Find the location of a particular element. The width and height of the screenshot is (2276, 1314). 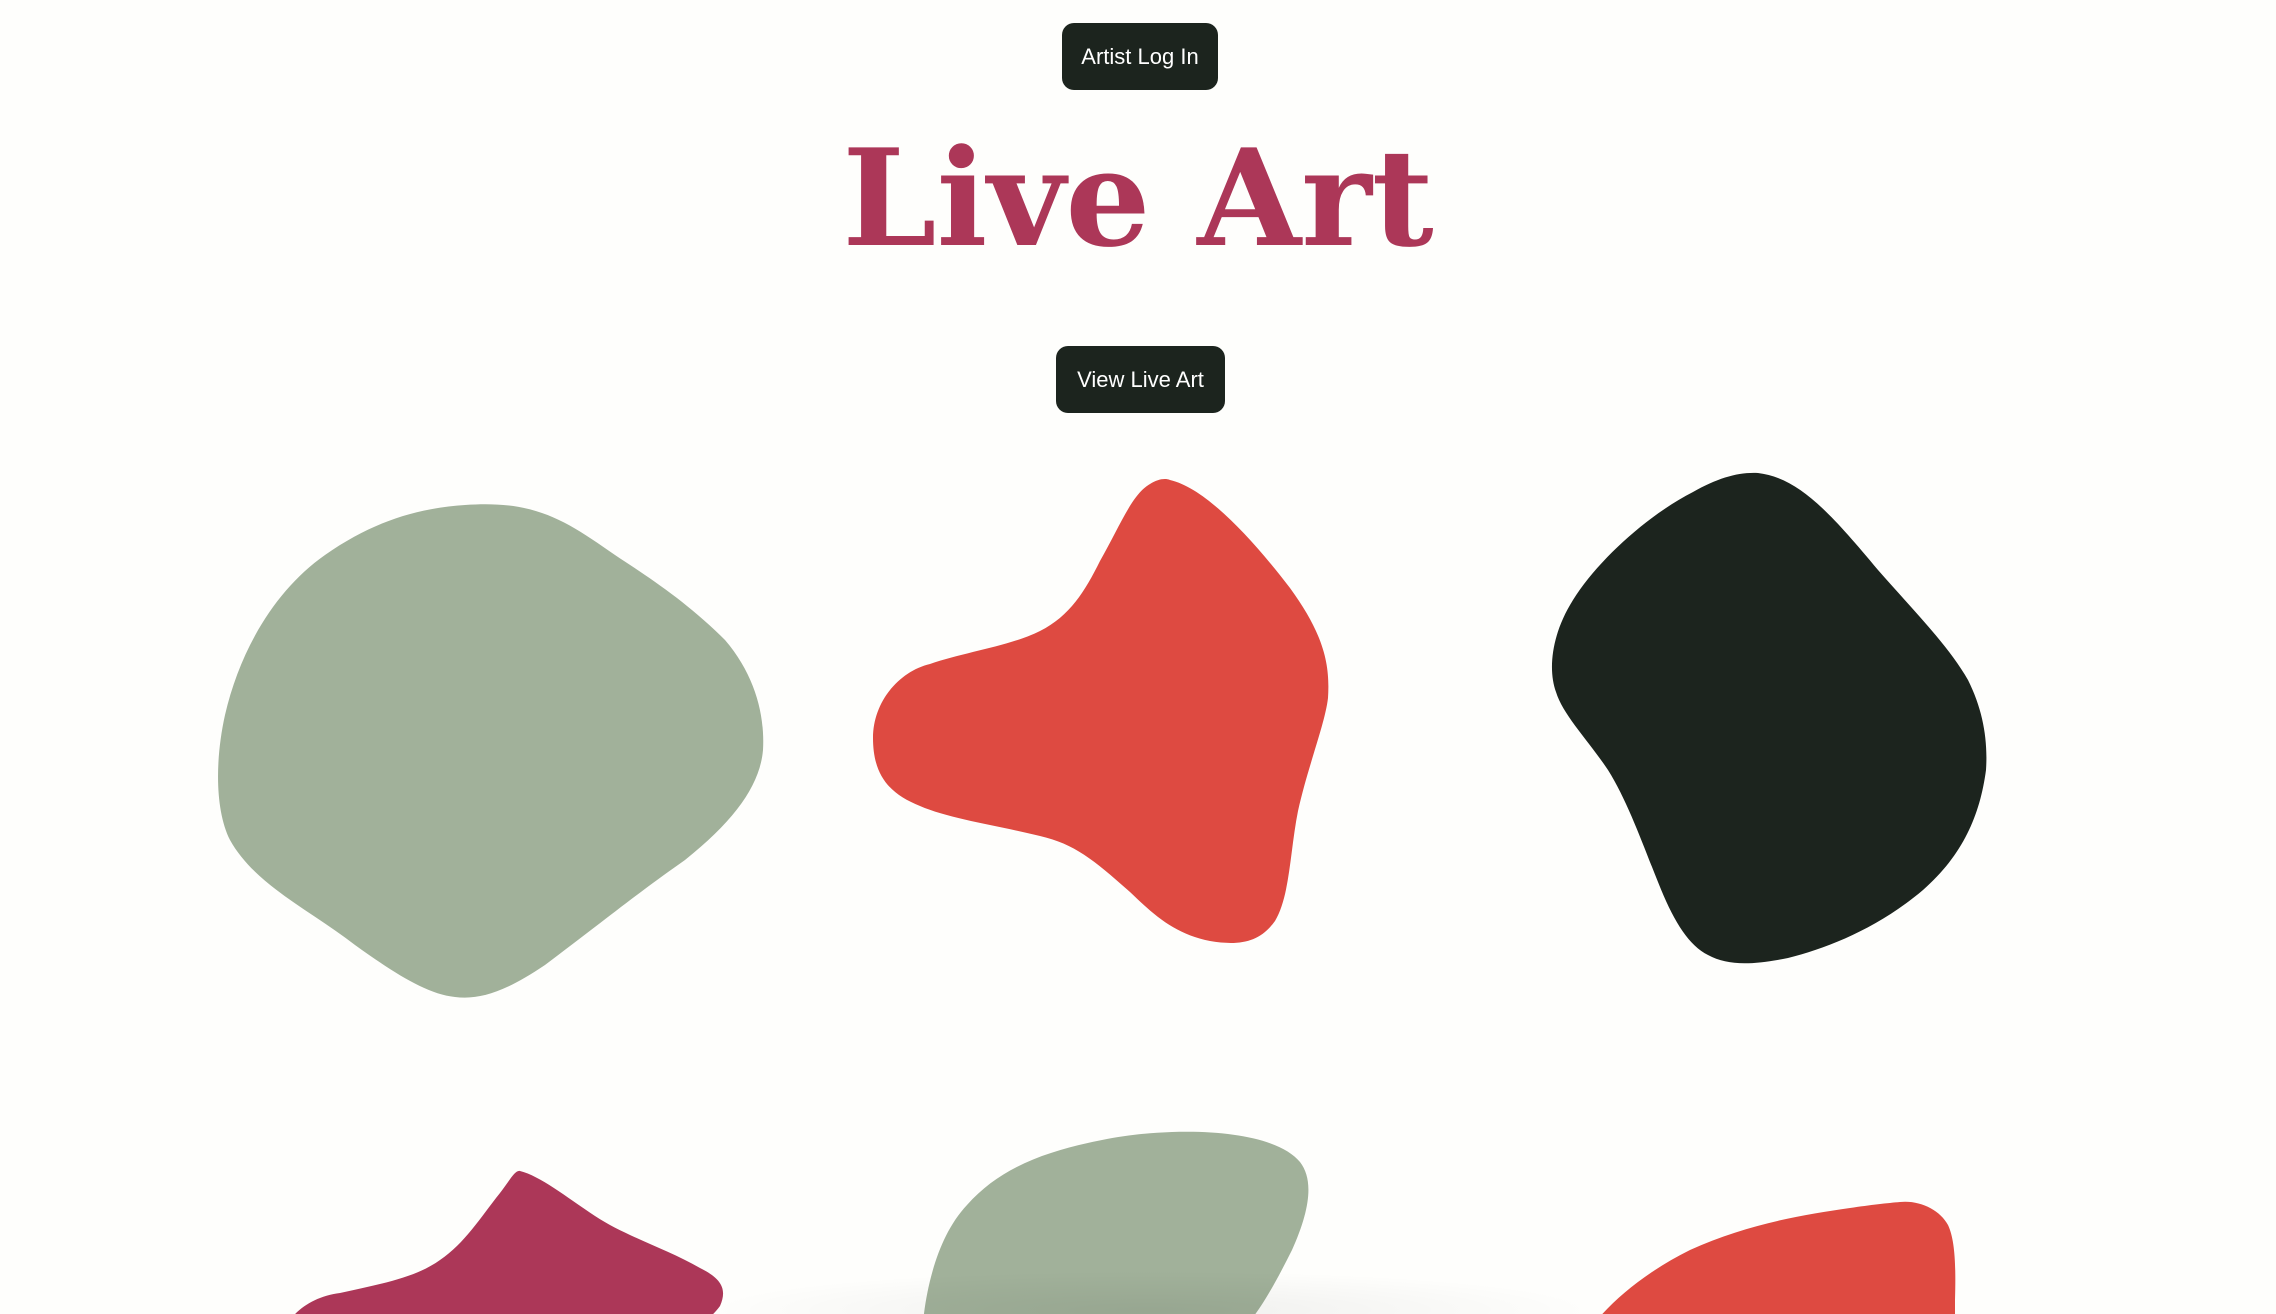

view-live-art-button: View Live Art is located at coordinates (1140, 379).